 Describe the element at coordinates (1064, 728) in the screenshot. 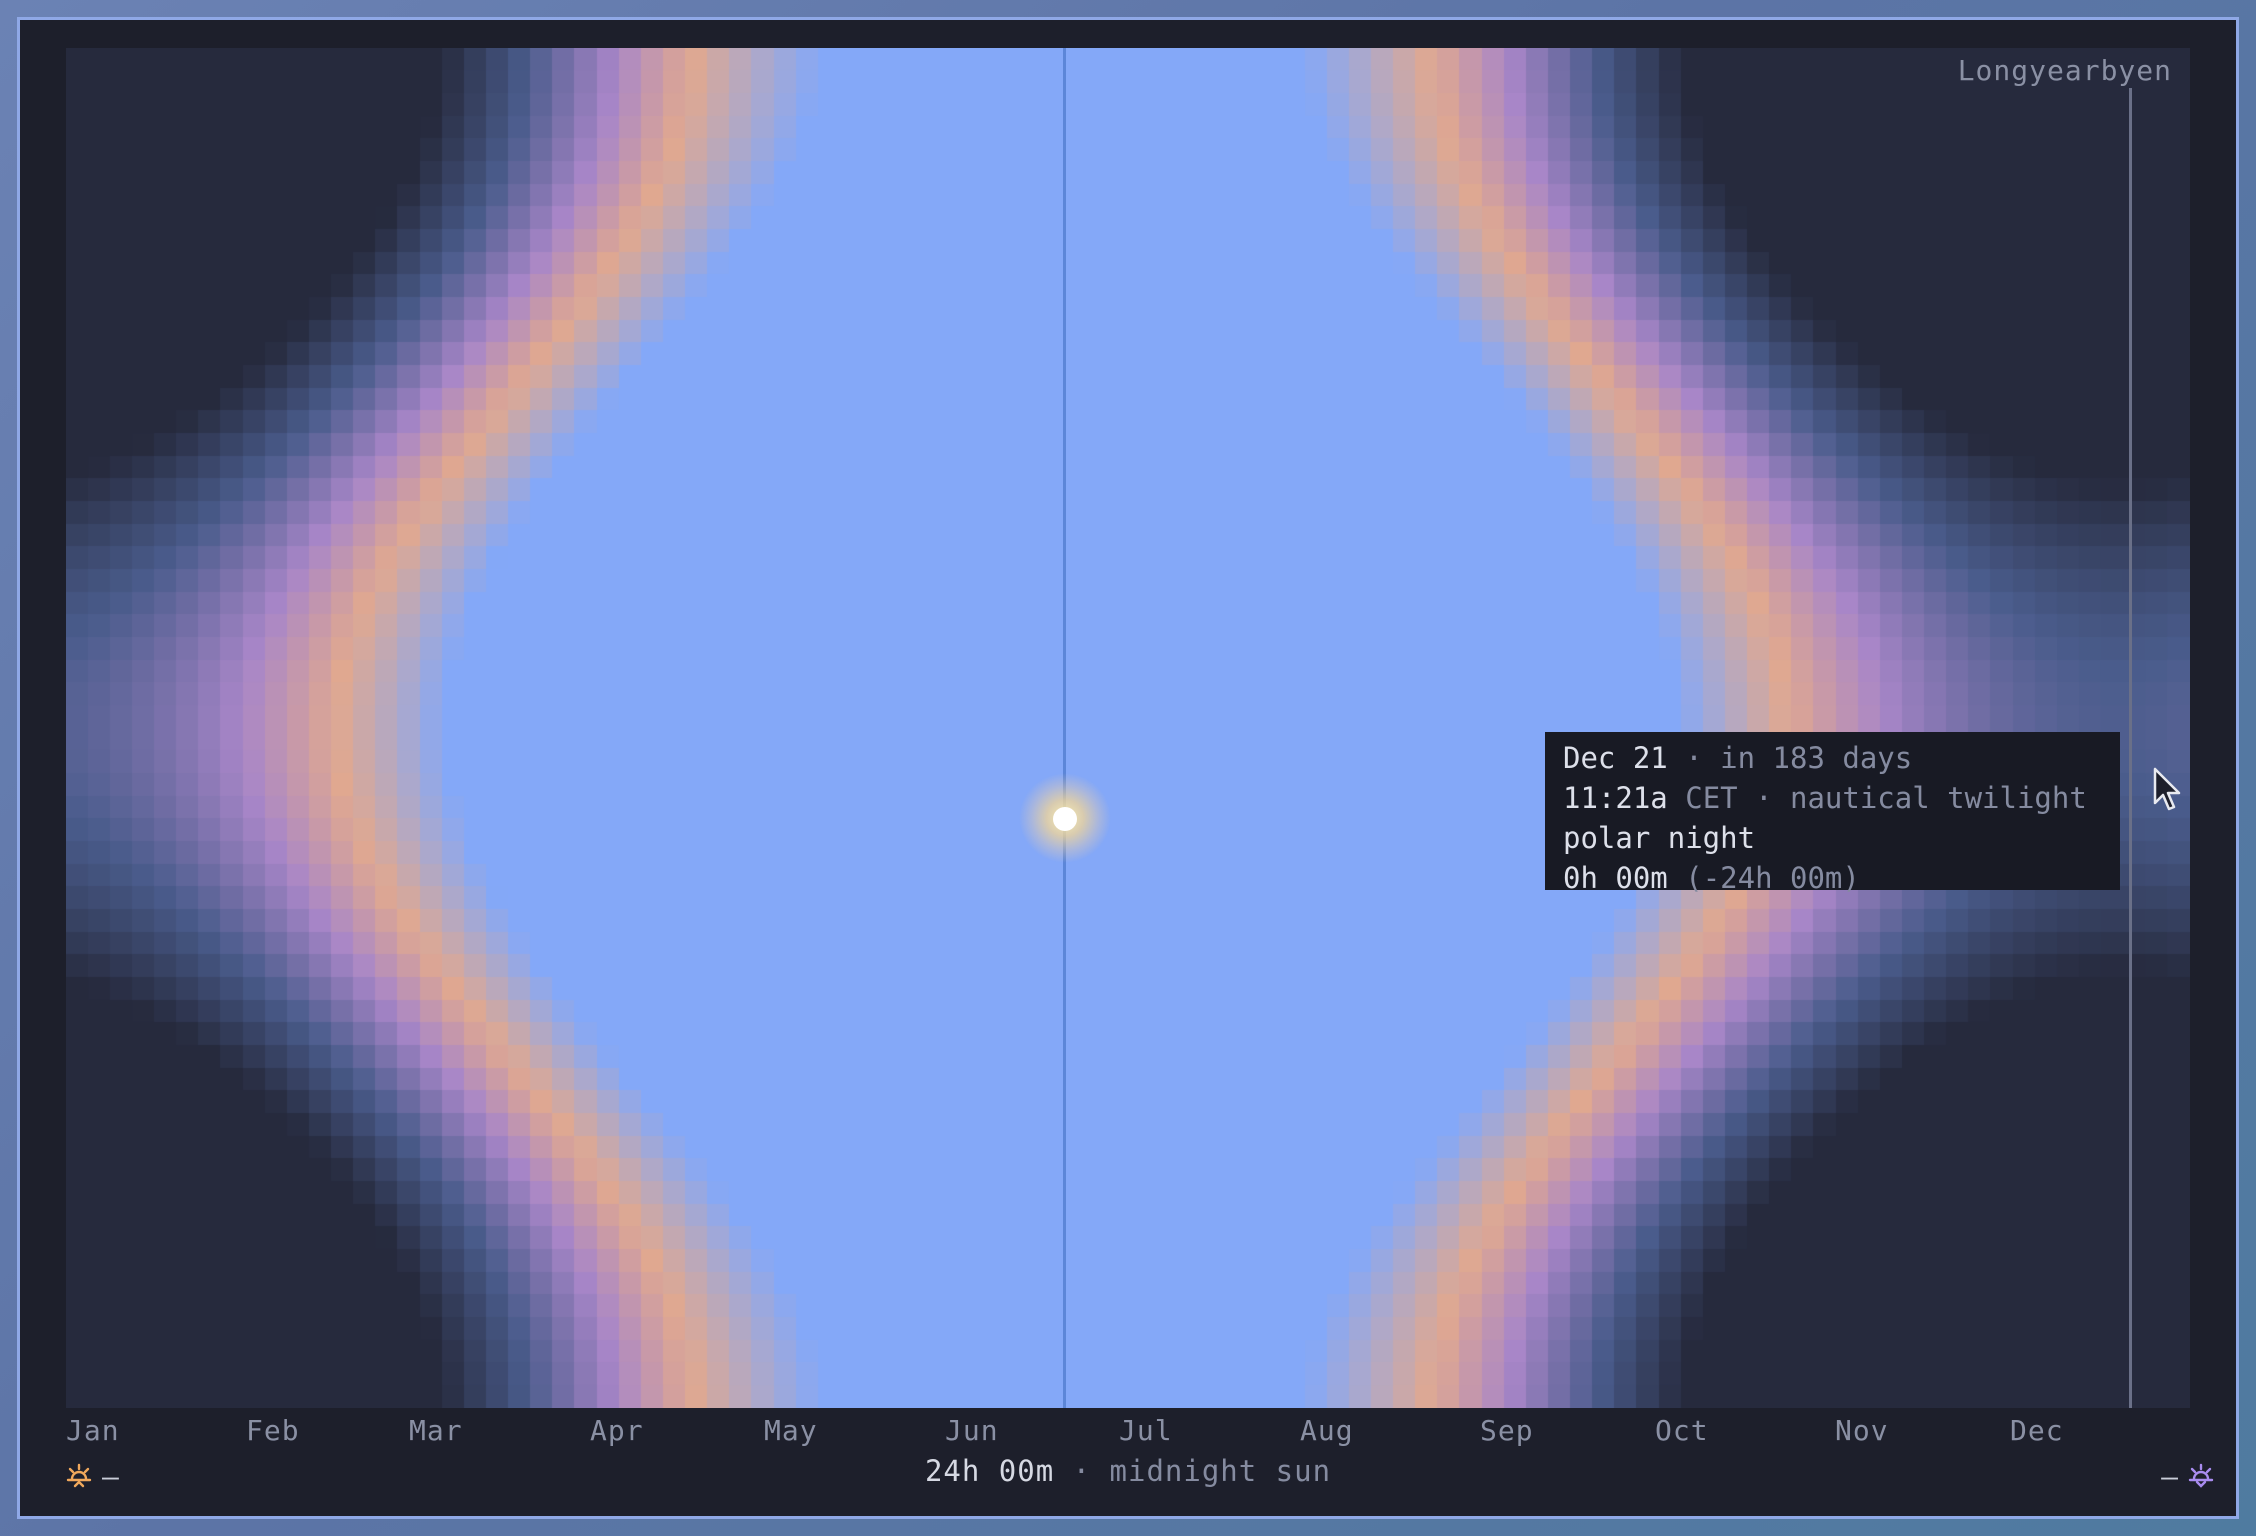

I see `today-marker-line` at that location.